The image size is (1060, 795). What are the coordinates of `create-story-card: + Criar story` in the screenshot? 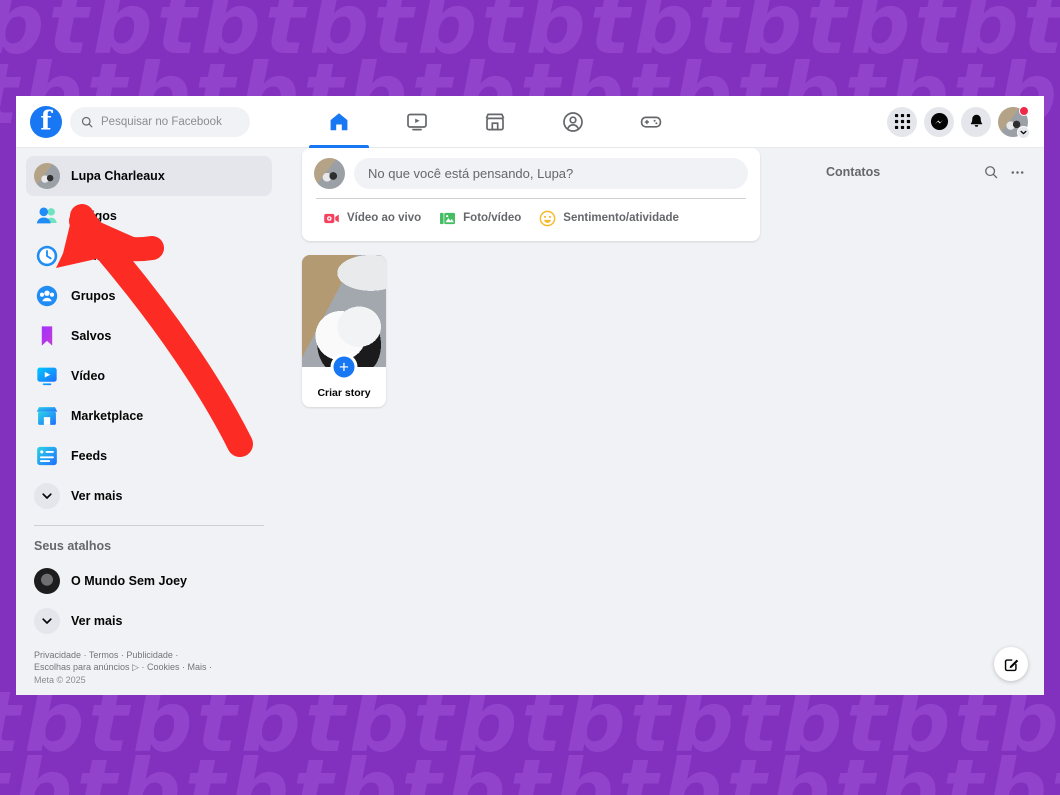 It's located at (344, 331).